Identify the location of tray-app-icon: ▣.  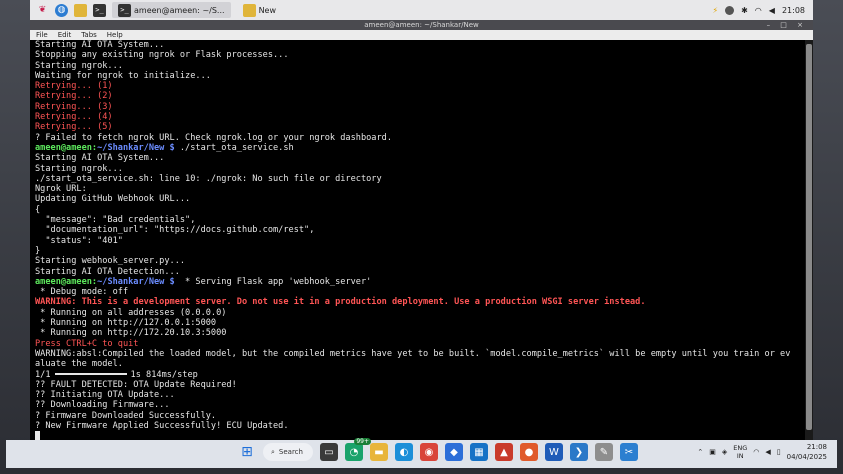
(712, 452).